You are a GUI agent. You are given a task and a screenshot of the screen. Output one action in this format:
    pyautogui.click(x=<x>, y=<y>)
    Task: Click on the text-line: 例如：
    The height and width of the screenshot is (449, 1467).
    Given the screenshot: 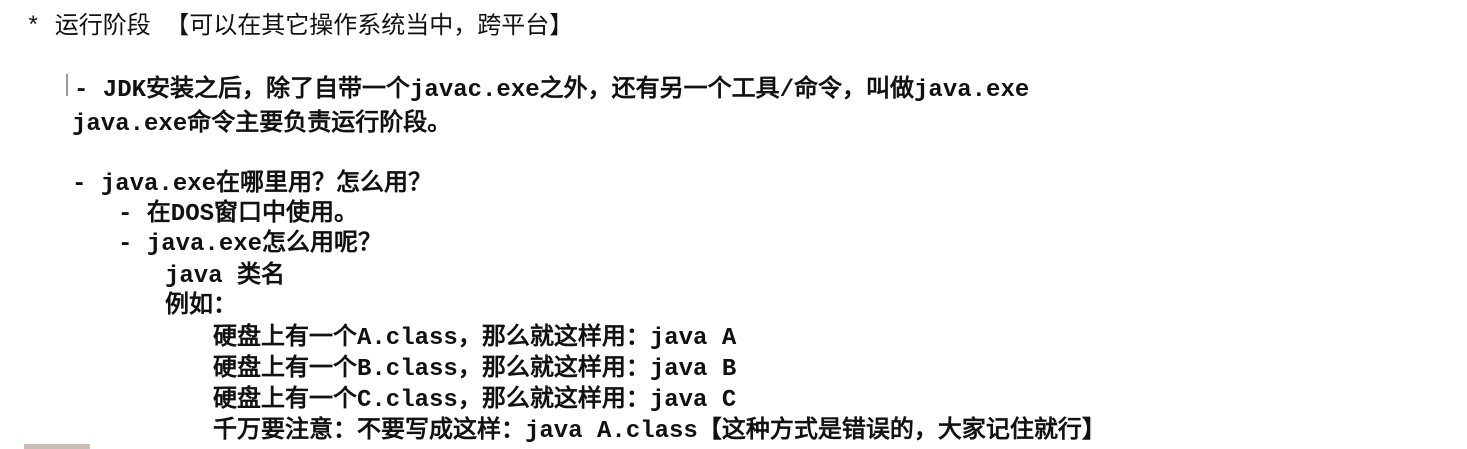 What is the action you would take?
    pyautogui.click(x=201, y=306)
    